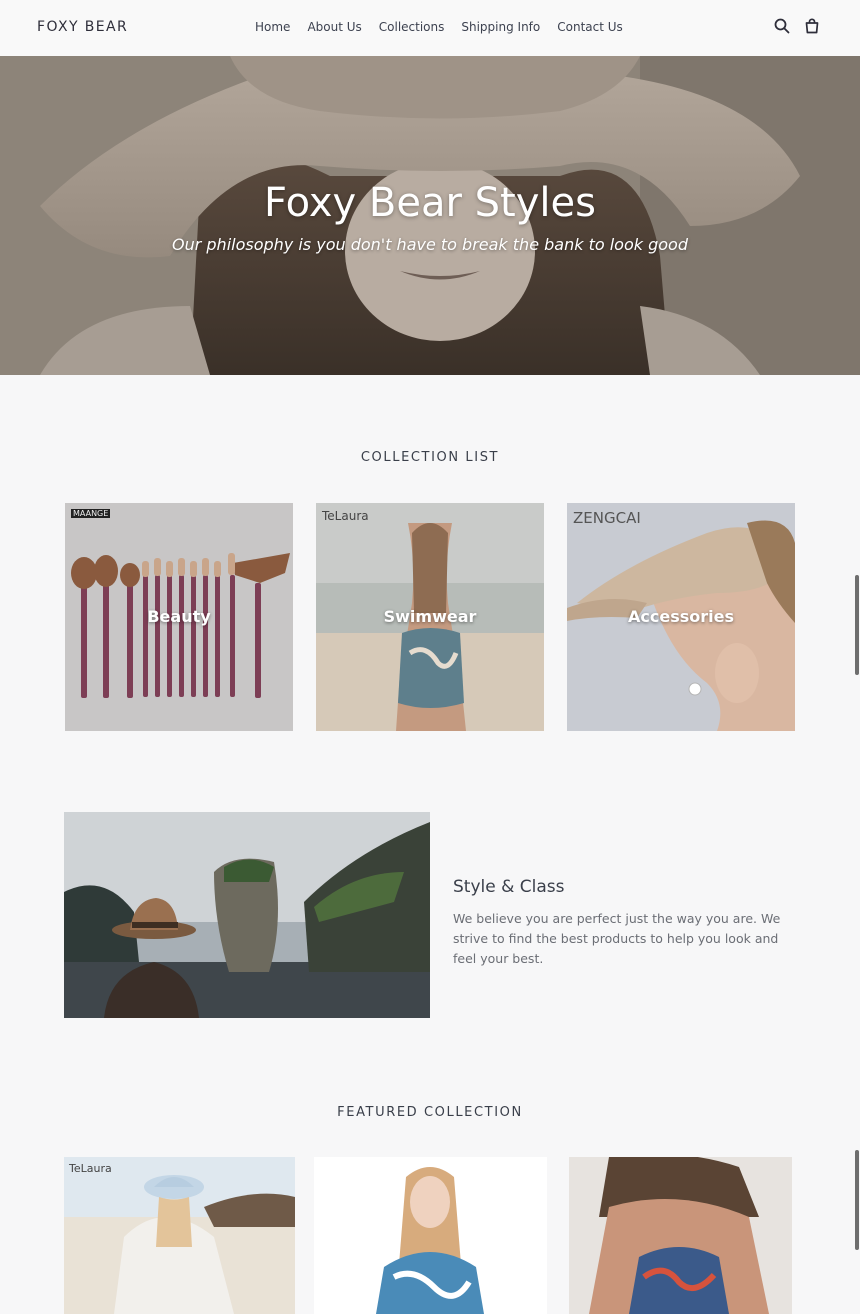 This screenshot has width=860, height=1314. What do you see at coordinates (857, 1200) in the screenshot?
I see `scrollbar-thumb-lower` at bounding box center [857, 1200].